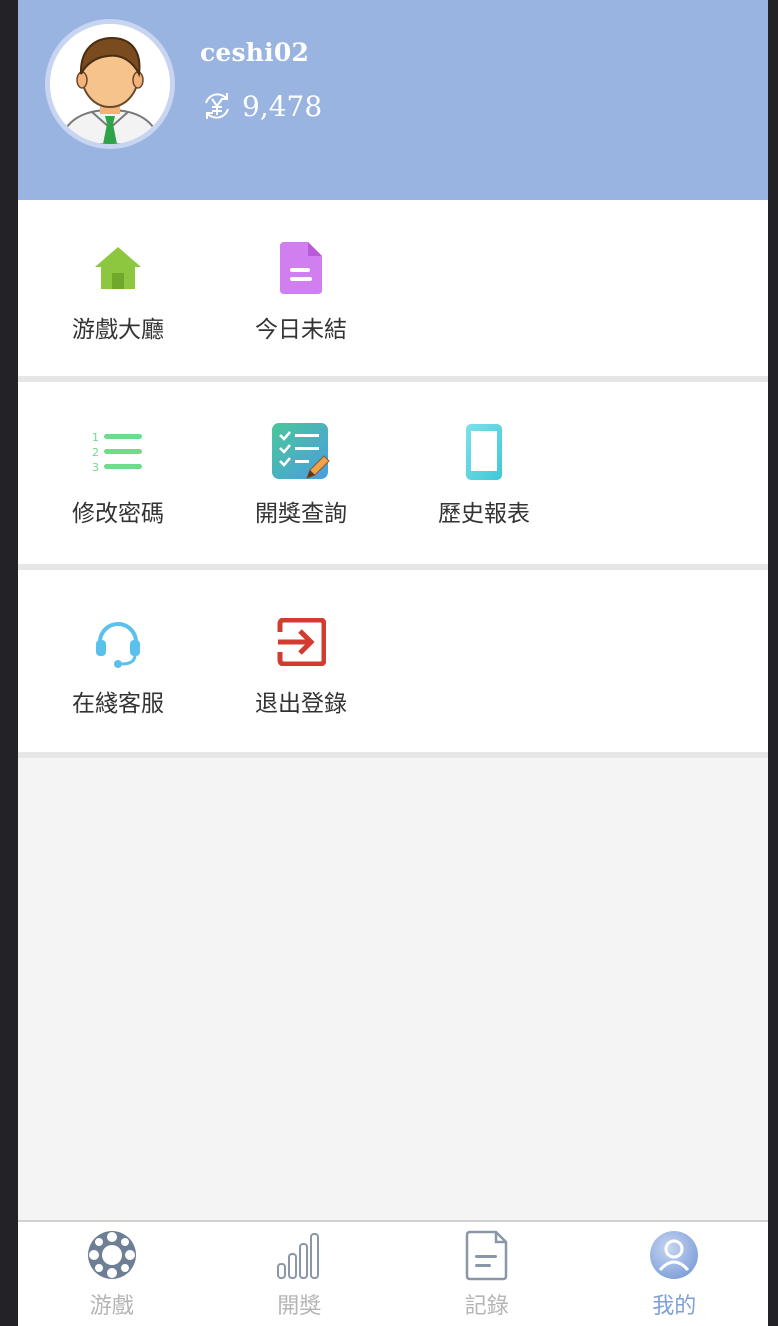  I want to click on menu-item-label: 修改密碼, so click(118, 514).